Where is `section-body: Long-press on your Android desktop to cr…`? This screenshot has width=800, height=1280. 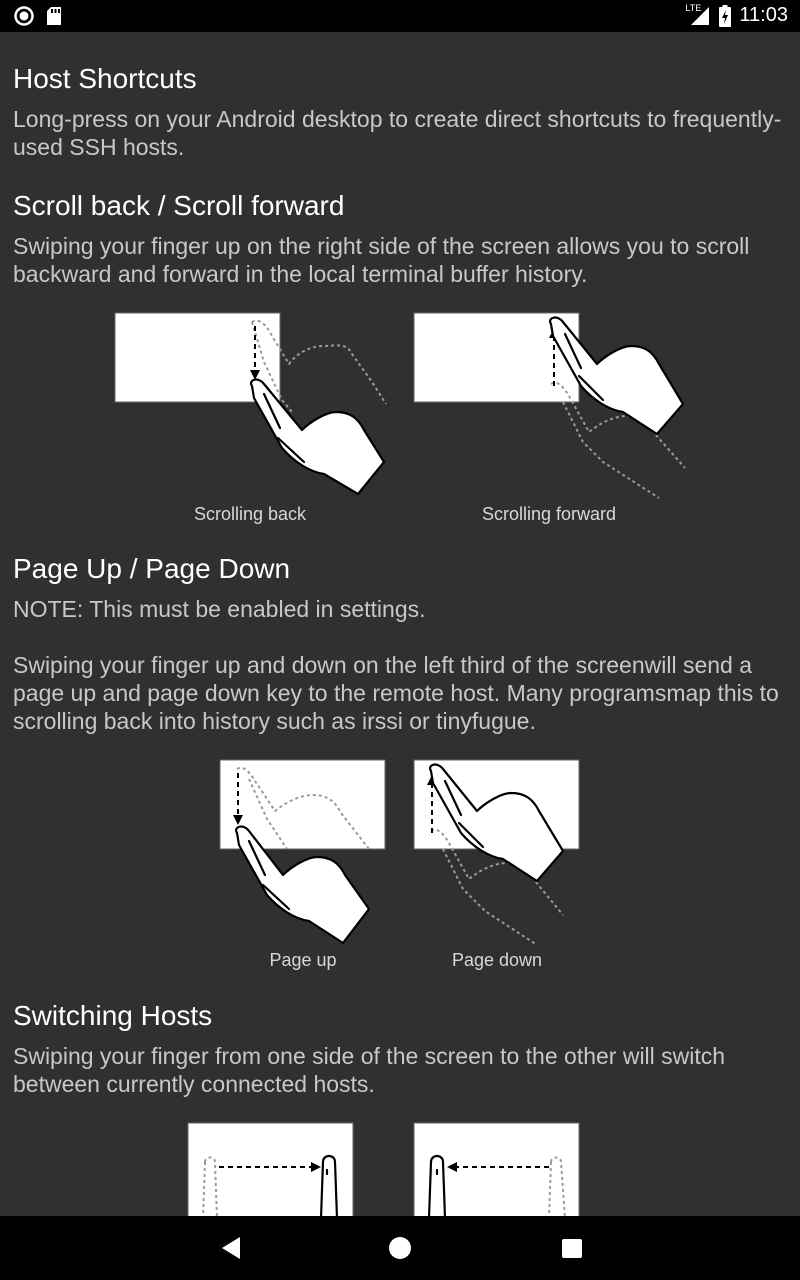 section-body: Long-press on your Android desktop to cr… is located at coordinates (397, 133).